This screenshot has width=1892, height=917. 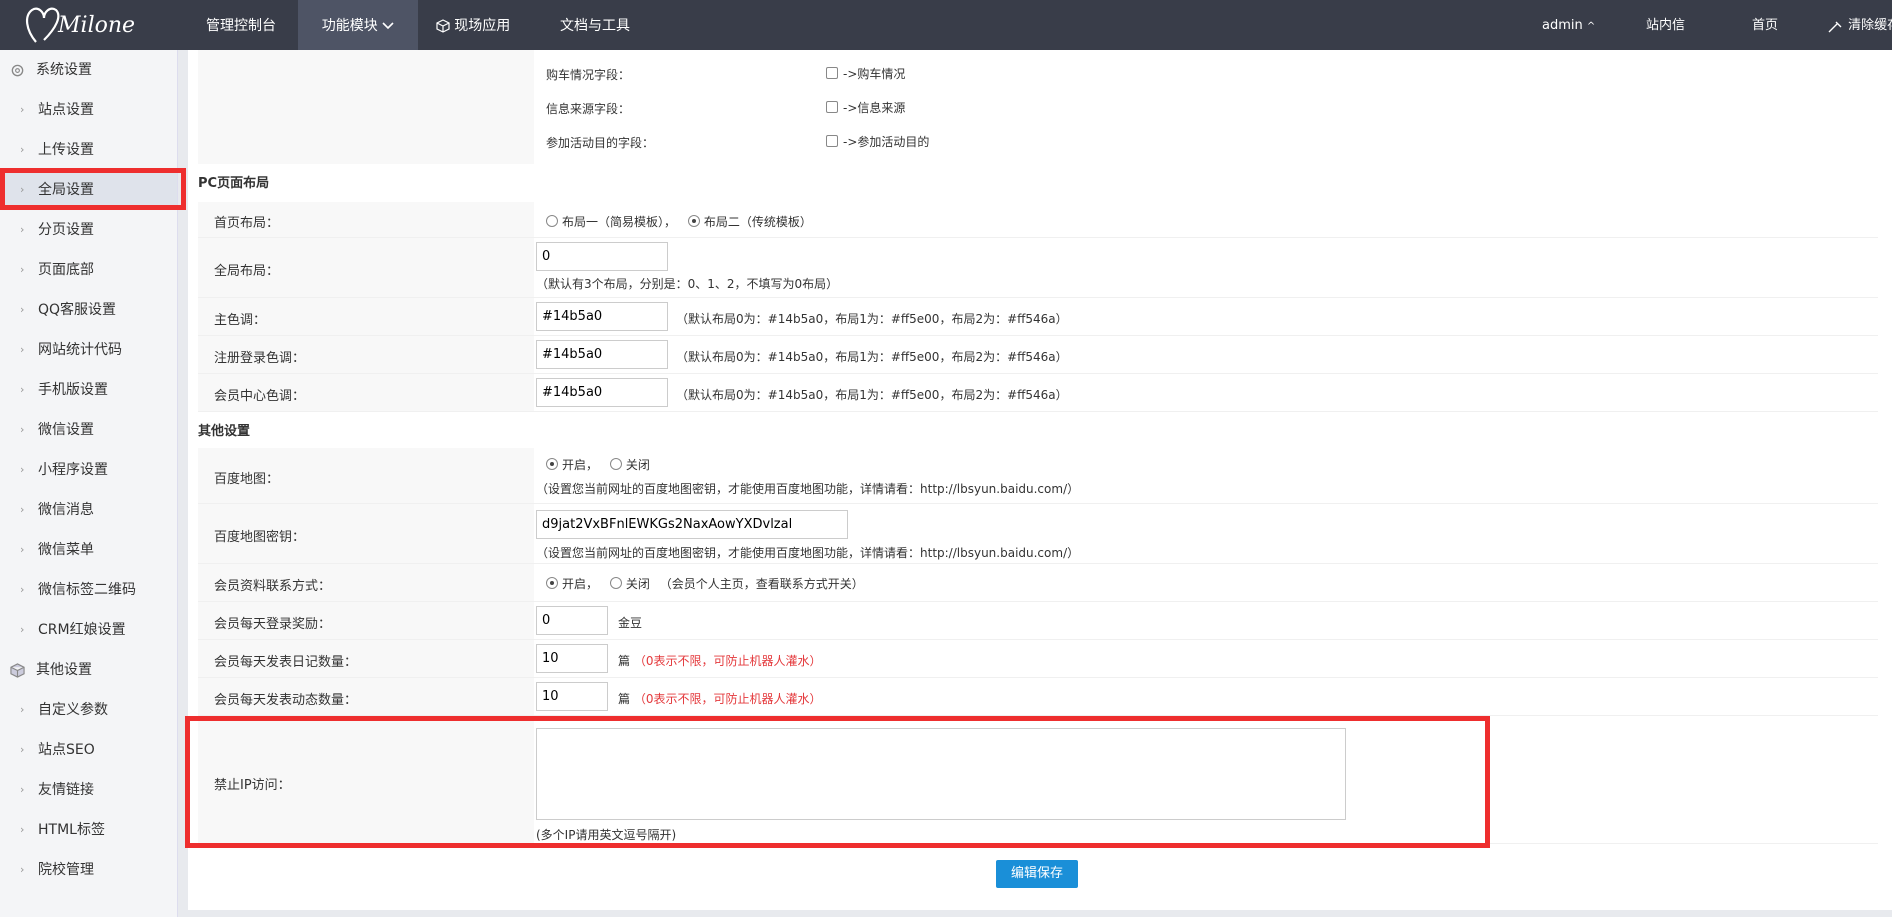 What do you see at coordinates (66, 750) in the screenshot?
I see `sidebar-item-label: 站点SEO` at bounding box center [66, 750].